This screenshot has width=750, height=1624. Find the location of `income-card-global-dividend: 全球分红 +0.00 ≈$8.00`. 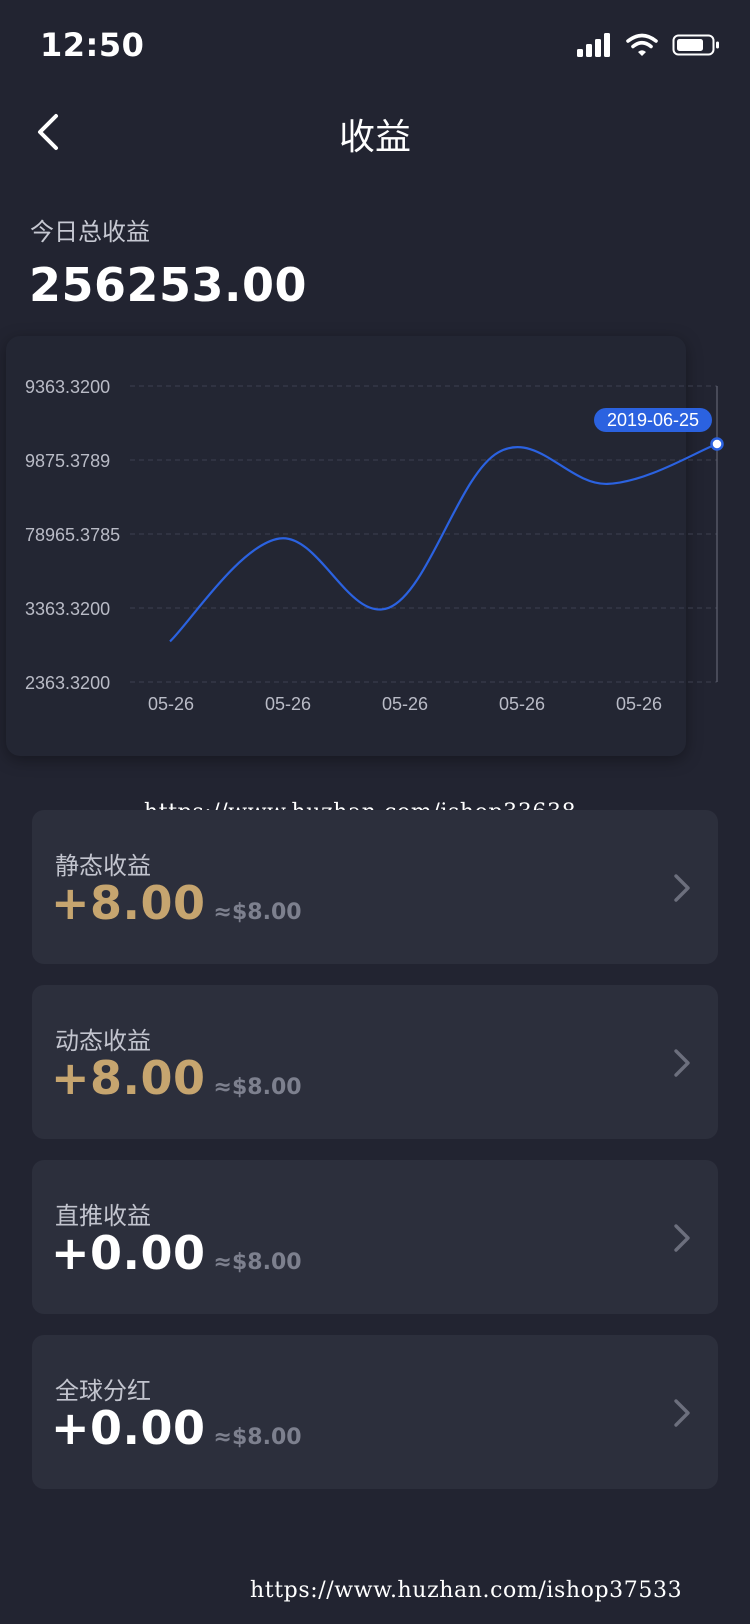

income-card-global-dividend: 全球分红 +0.00 ≈$8.00 is located at coordinates (375, 1412).